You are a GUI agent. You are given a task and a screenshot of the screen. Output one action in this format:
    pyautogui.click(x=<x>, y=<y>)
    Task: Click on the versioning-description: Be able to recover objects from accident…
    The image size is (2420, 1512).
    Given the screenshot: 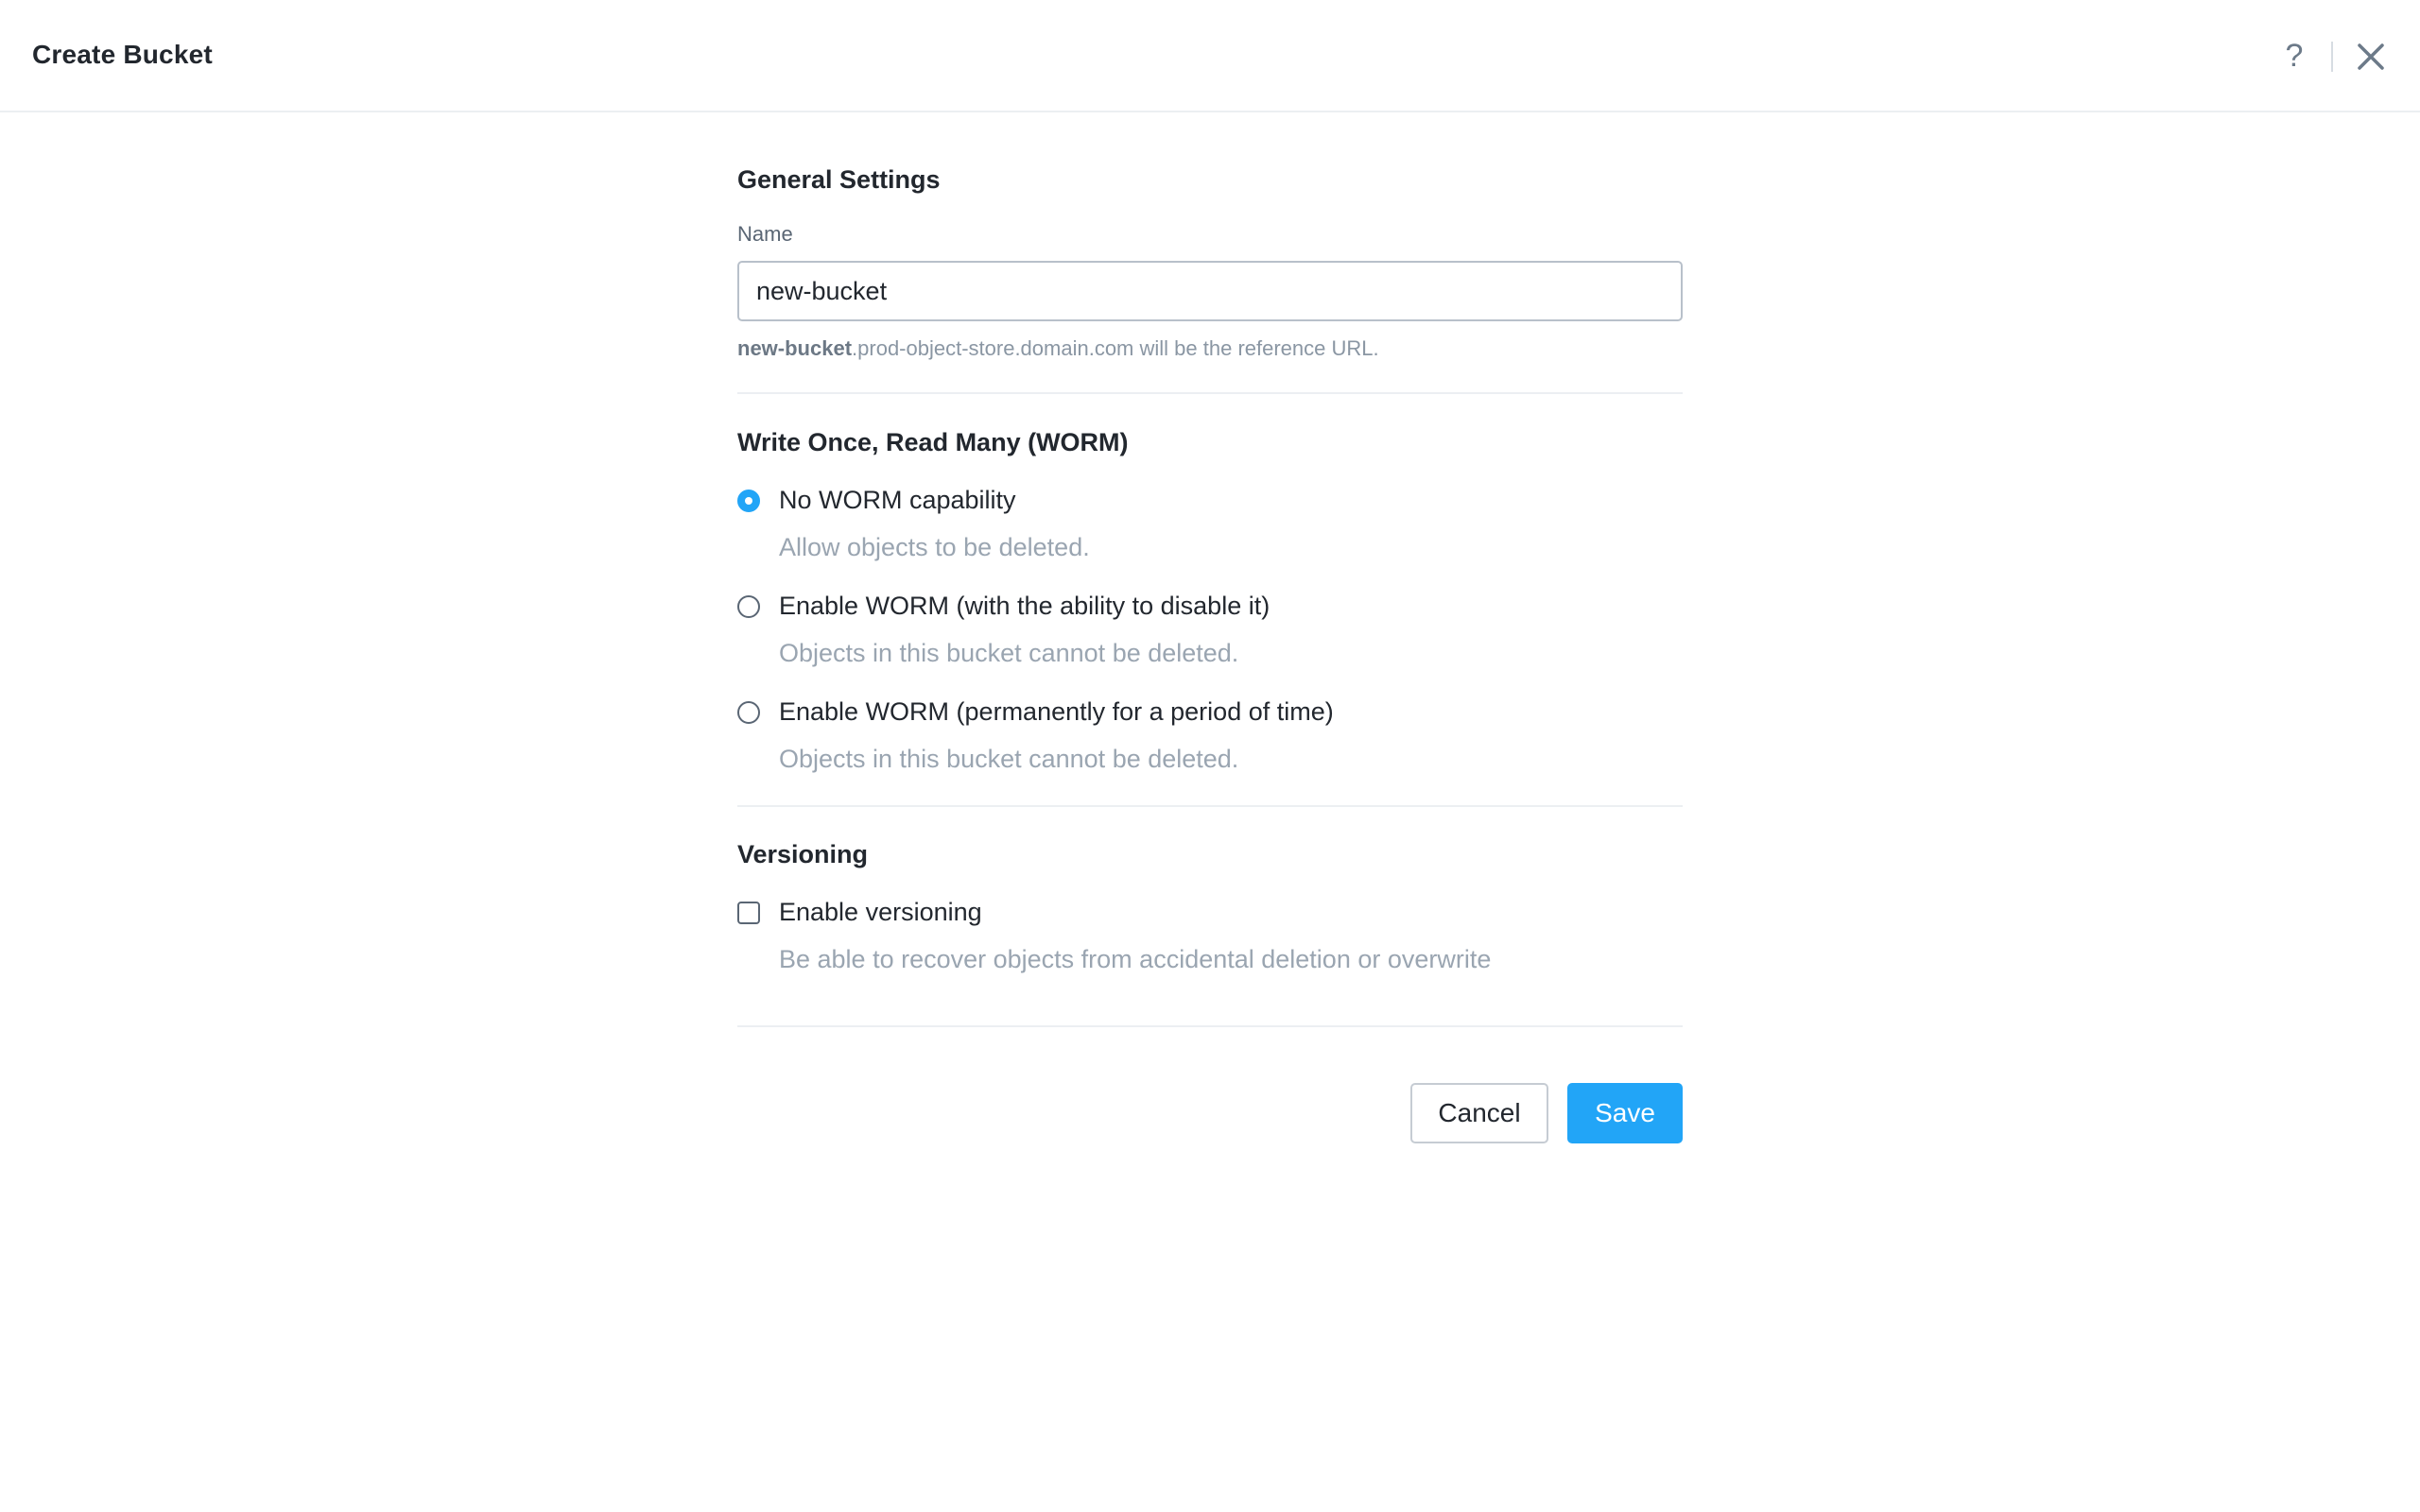 What is the action you would take?
    pyautogui.click(x=1135, y=959)
    